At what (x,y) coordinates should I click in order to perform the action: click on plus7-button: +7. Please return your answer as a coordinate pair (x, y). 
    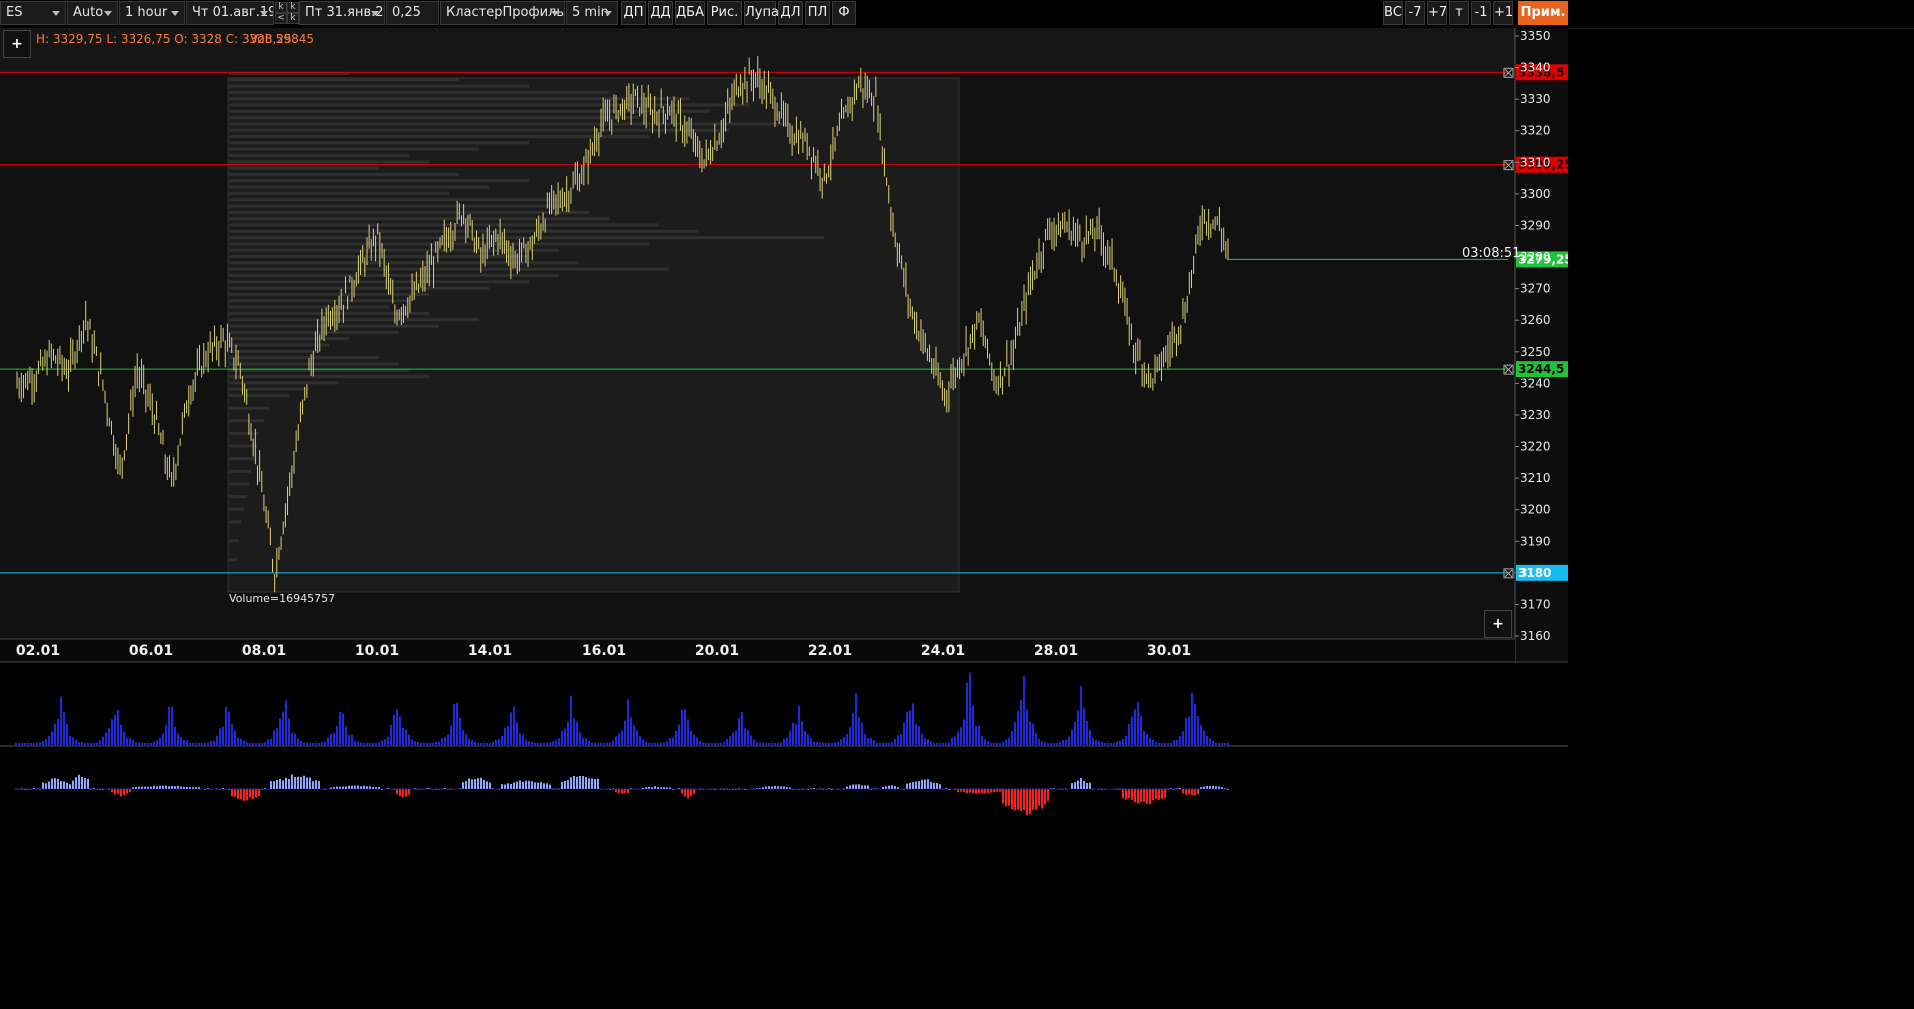
    Looking at the image, I should click on (1437, 13).